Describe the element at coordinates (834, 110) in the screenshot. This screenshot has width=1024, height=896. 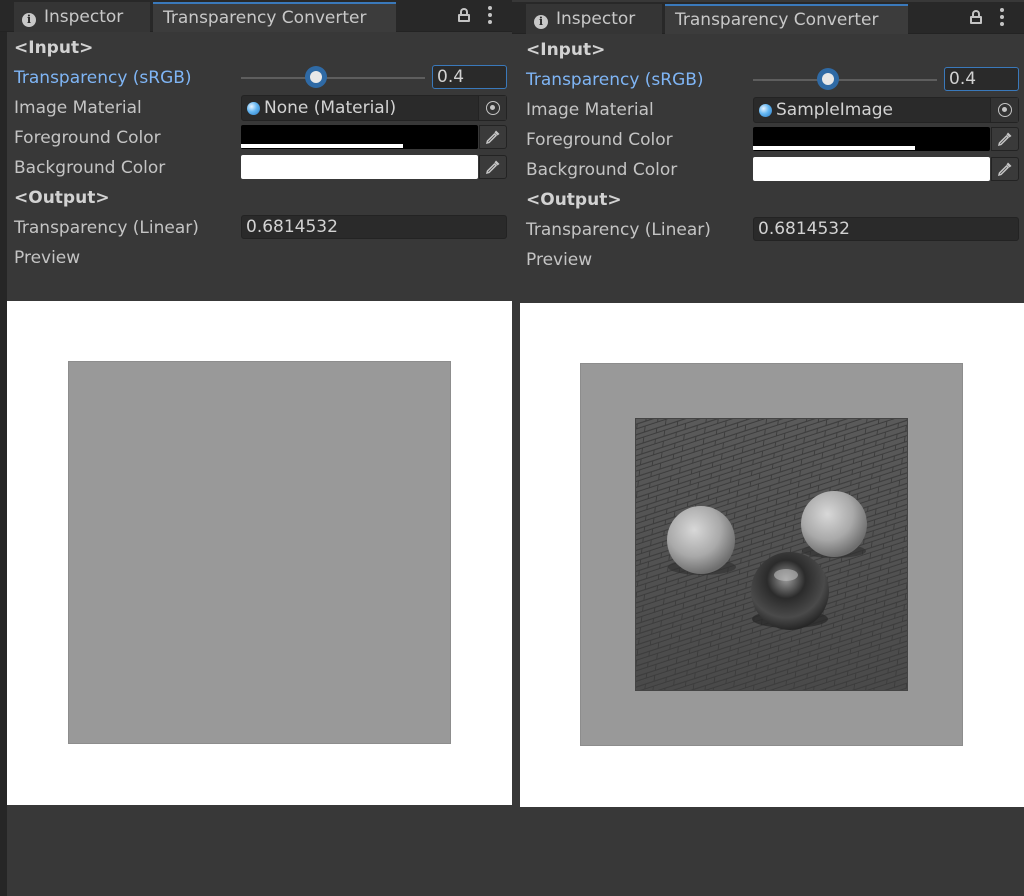
I see `image-material-value: SampleImage` at that location.